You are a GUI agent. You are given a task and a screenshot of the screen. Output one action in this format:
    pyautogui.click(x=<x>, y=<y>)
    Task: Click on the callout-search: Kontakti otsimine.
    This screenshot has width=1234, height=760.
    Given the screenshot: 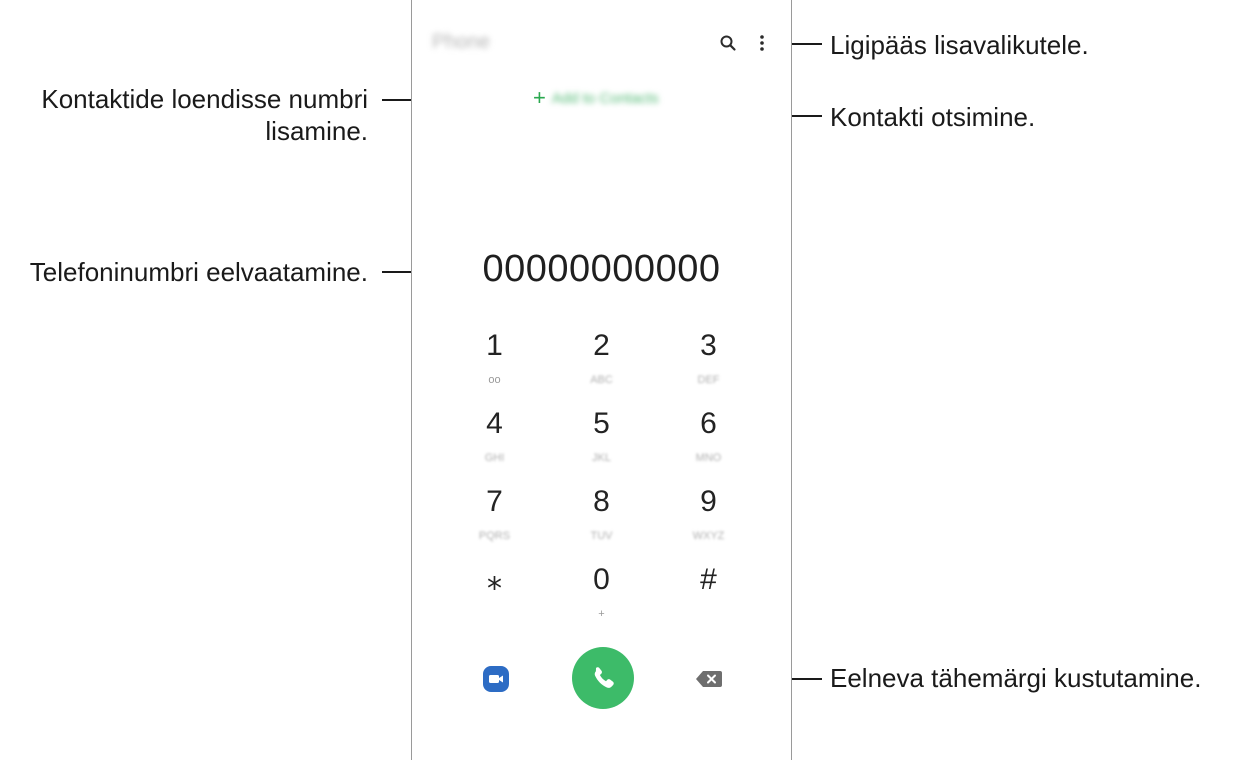 What is the action you would take?
    pyautogui.click(x=933, y=117)
    